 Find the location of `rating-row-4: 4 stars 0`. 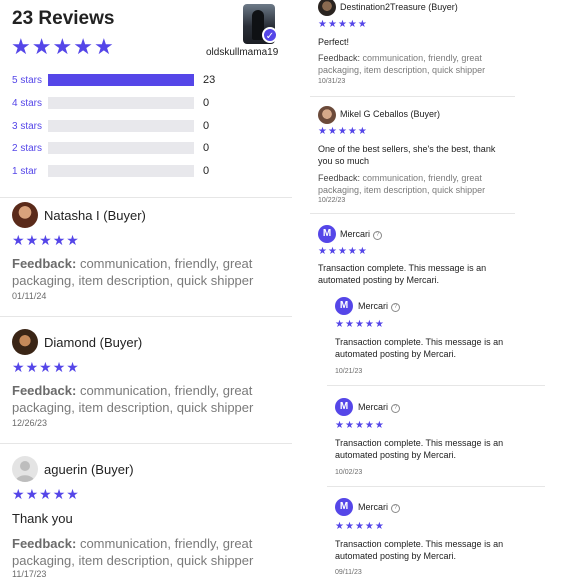

rating-row-4: 4 stars 0 is located at coordinates (110, 103).